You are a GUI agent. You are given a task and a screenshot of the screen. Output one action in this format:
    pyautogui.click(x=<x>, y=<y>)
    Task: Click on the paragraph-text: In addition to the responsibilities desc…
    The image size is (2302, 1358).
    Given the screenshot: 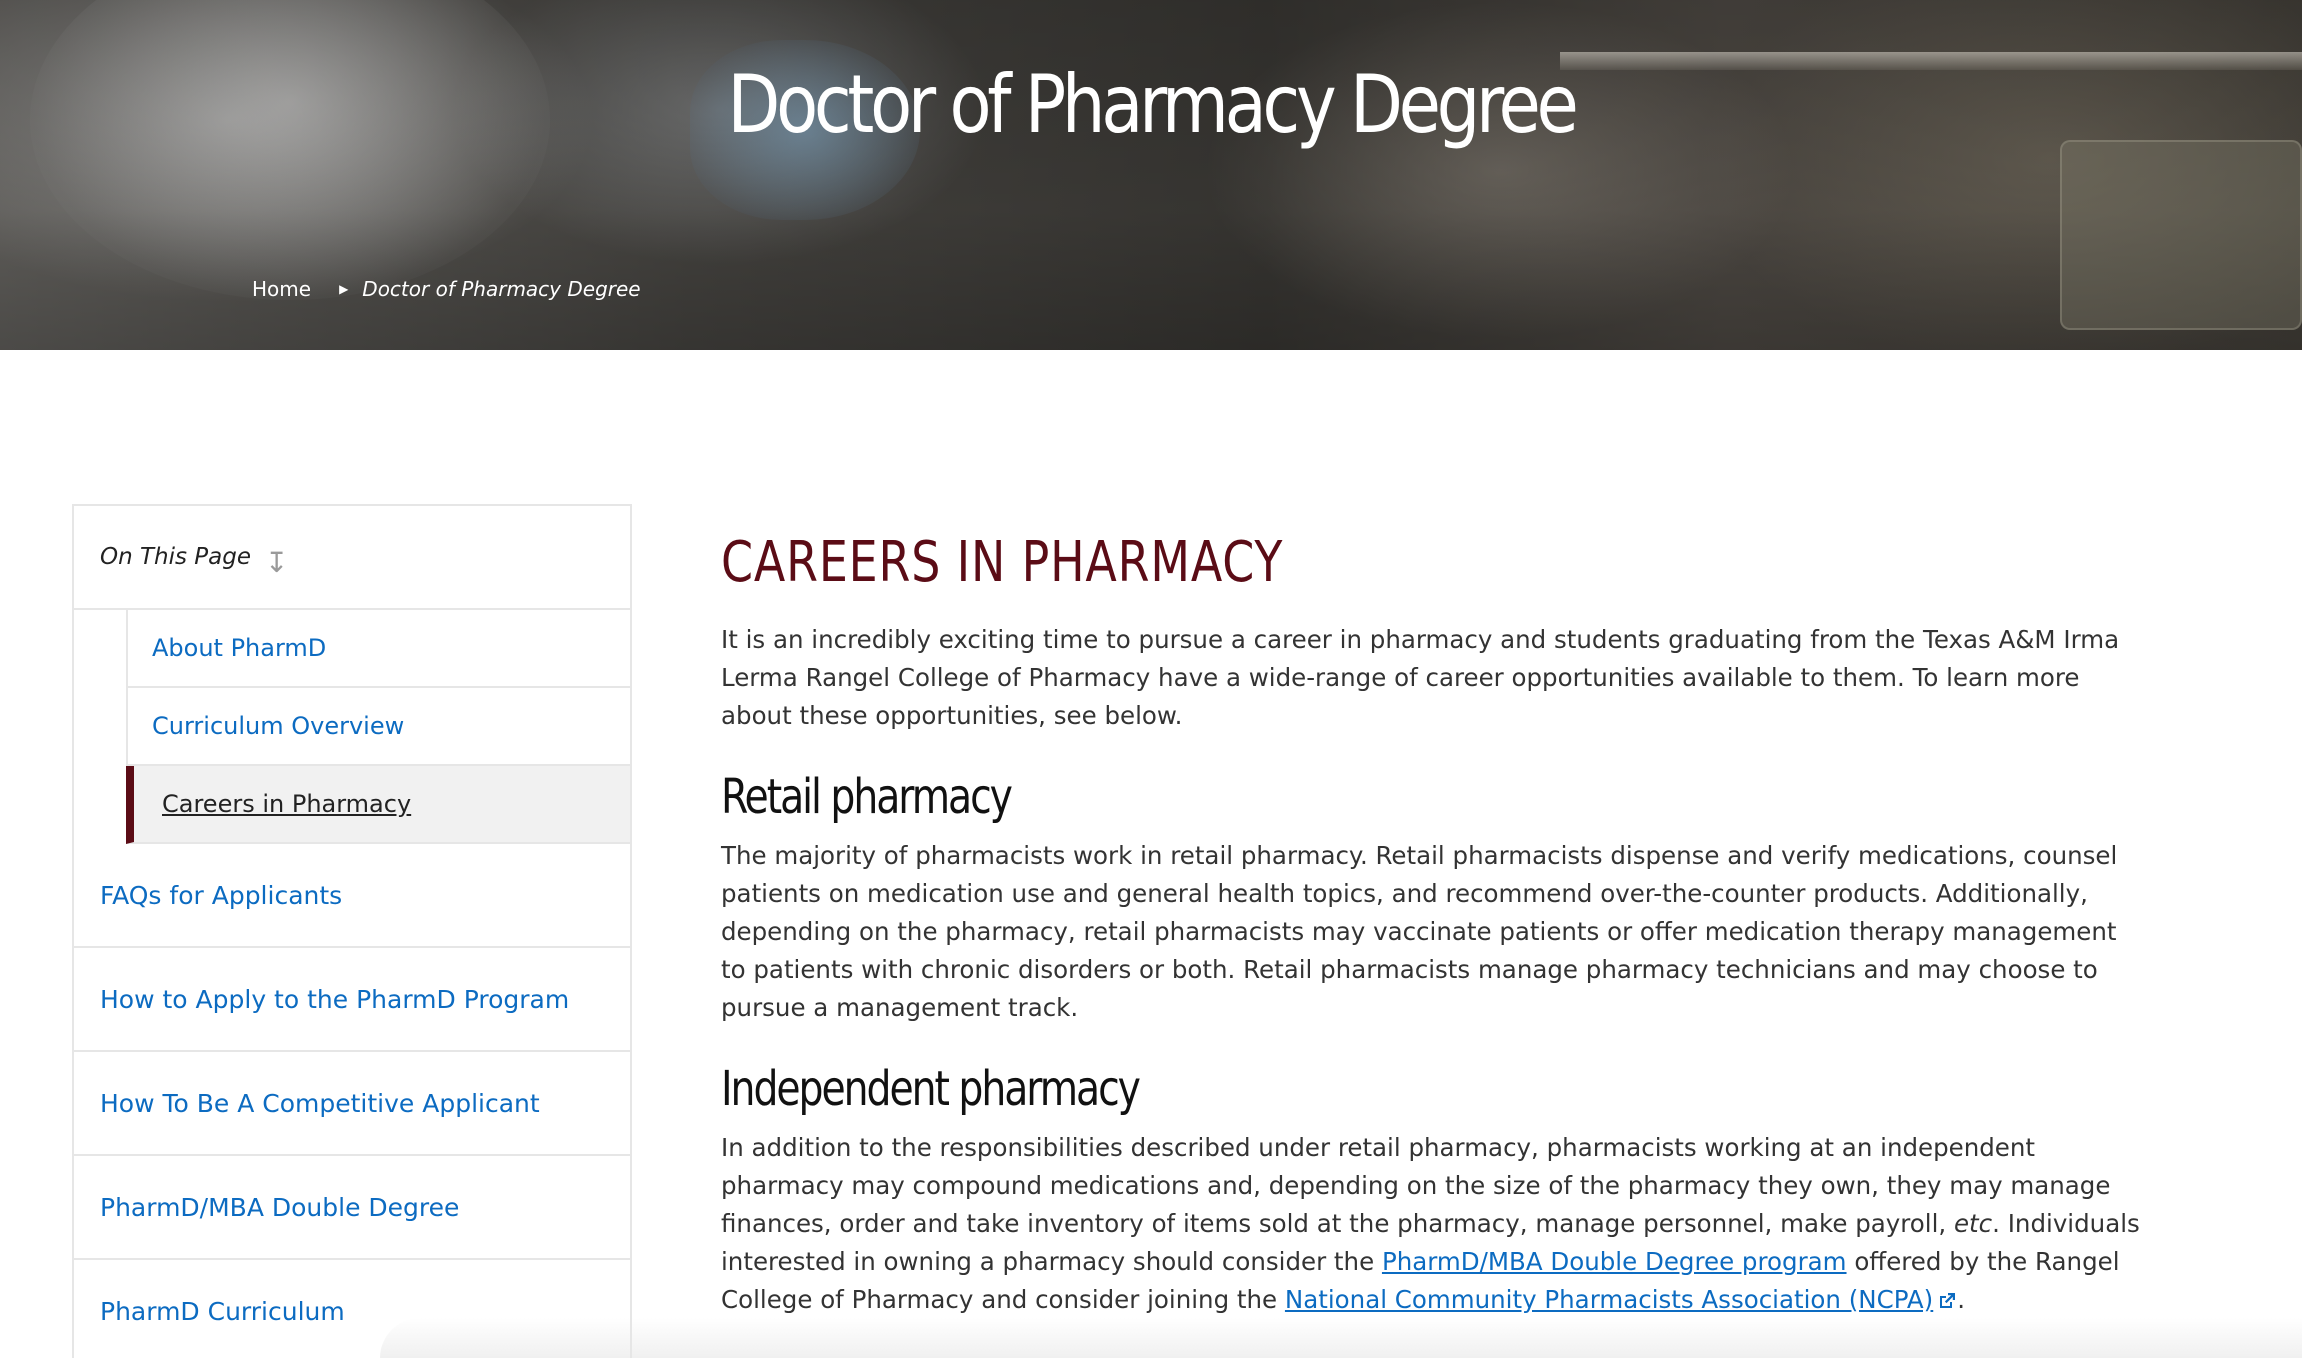 What is the action you would take?
    pyautogui.click(x=1416, y=1185)
    